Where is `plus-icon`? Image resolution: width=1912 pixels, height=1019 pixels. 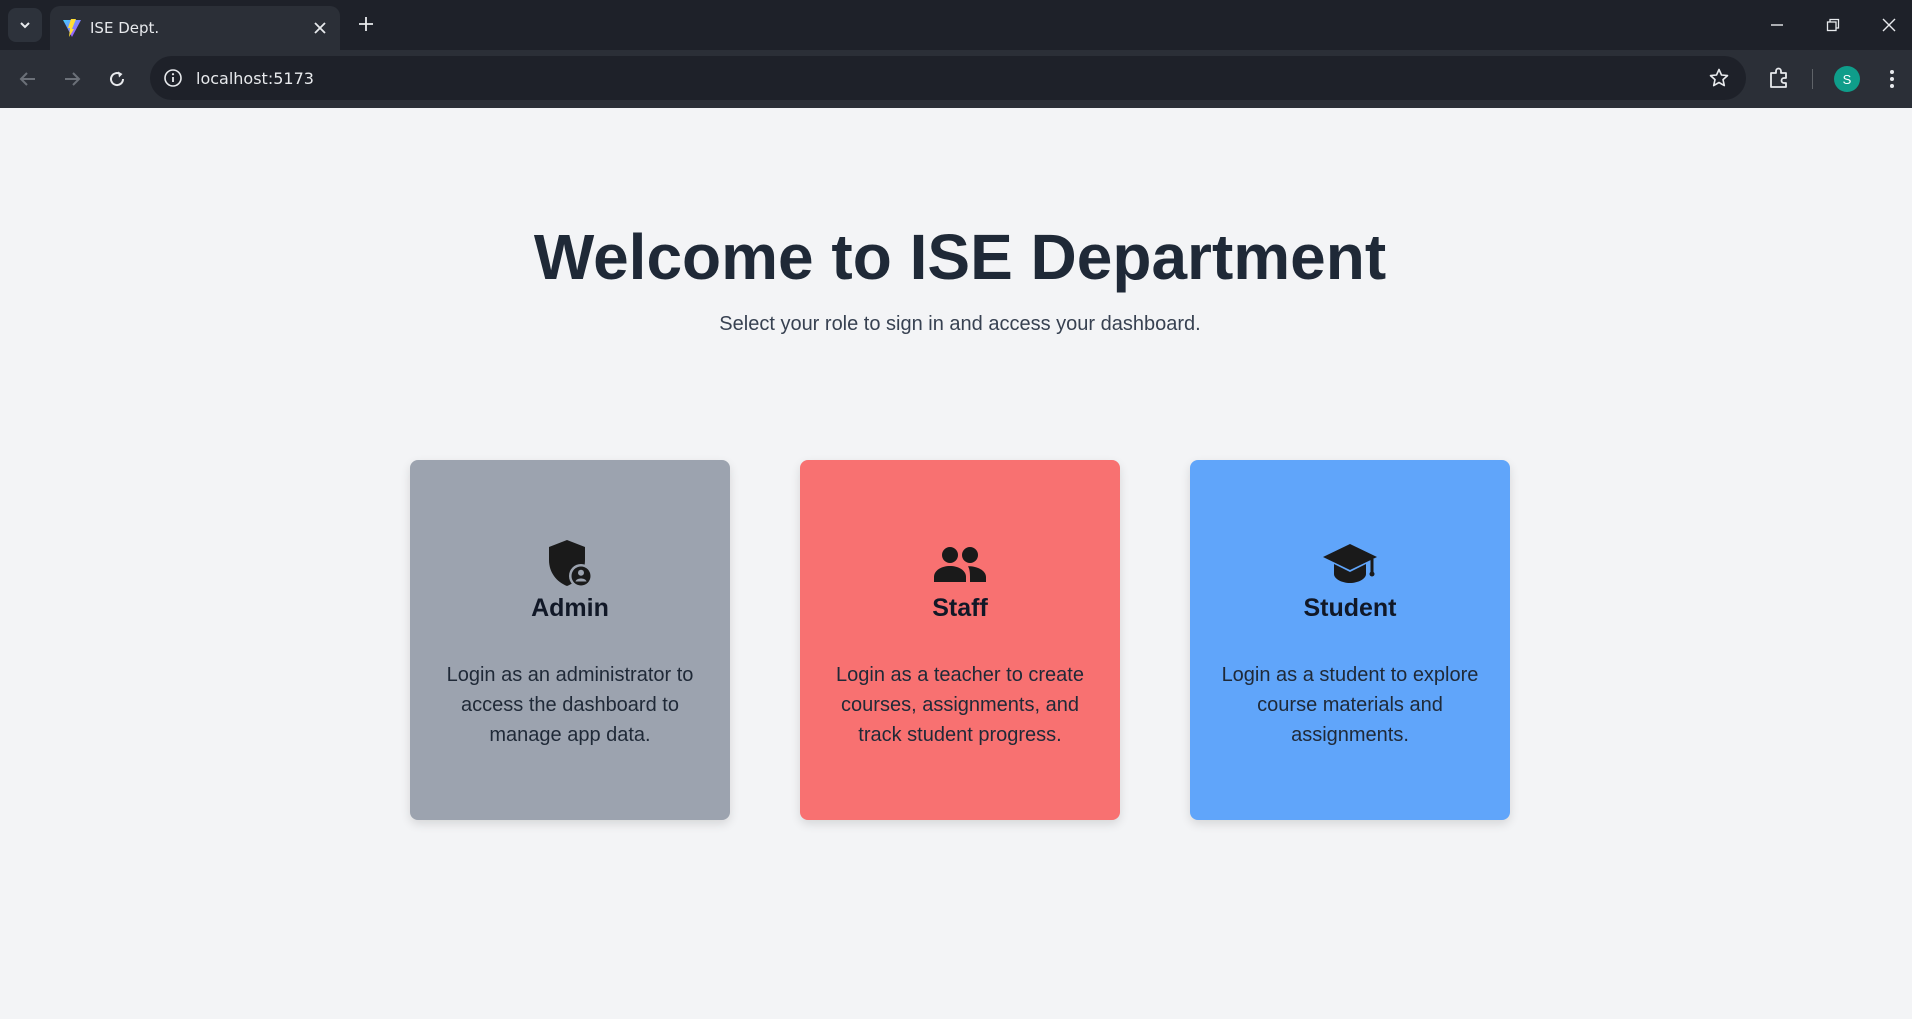 plus-icon is located at coordinates (366, 24).